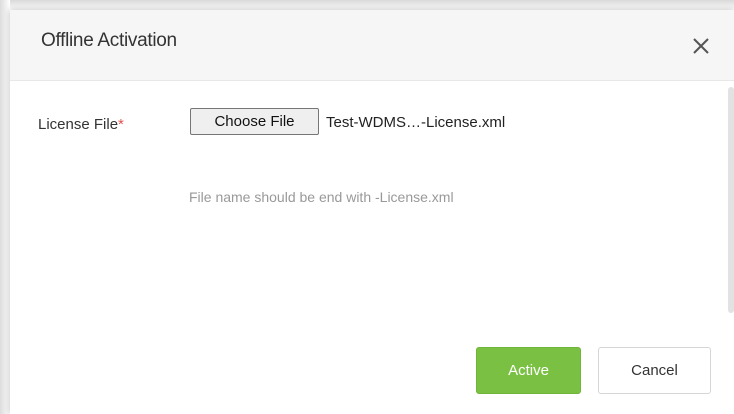 This screenshot has width=734, height=414. What do you see at coordinates (367, 5) in the screenshot?
I see `backdrop-shadow-top` at bounding box center [367, 5].